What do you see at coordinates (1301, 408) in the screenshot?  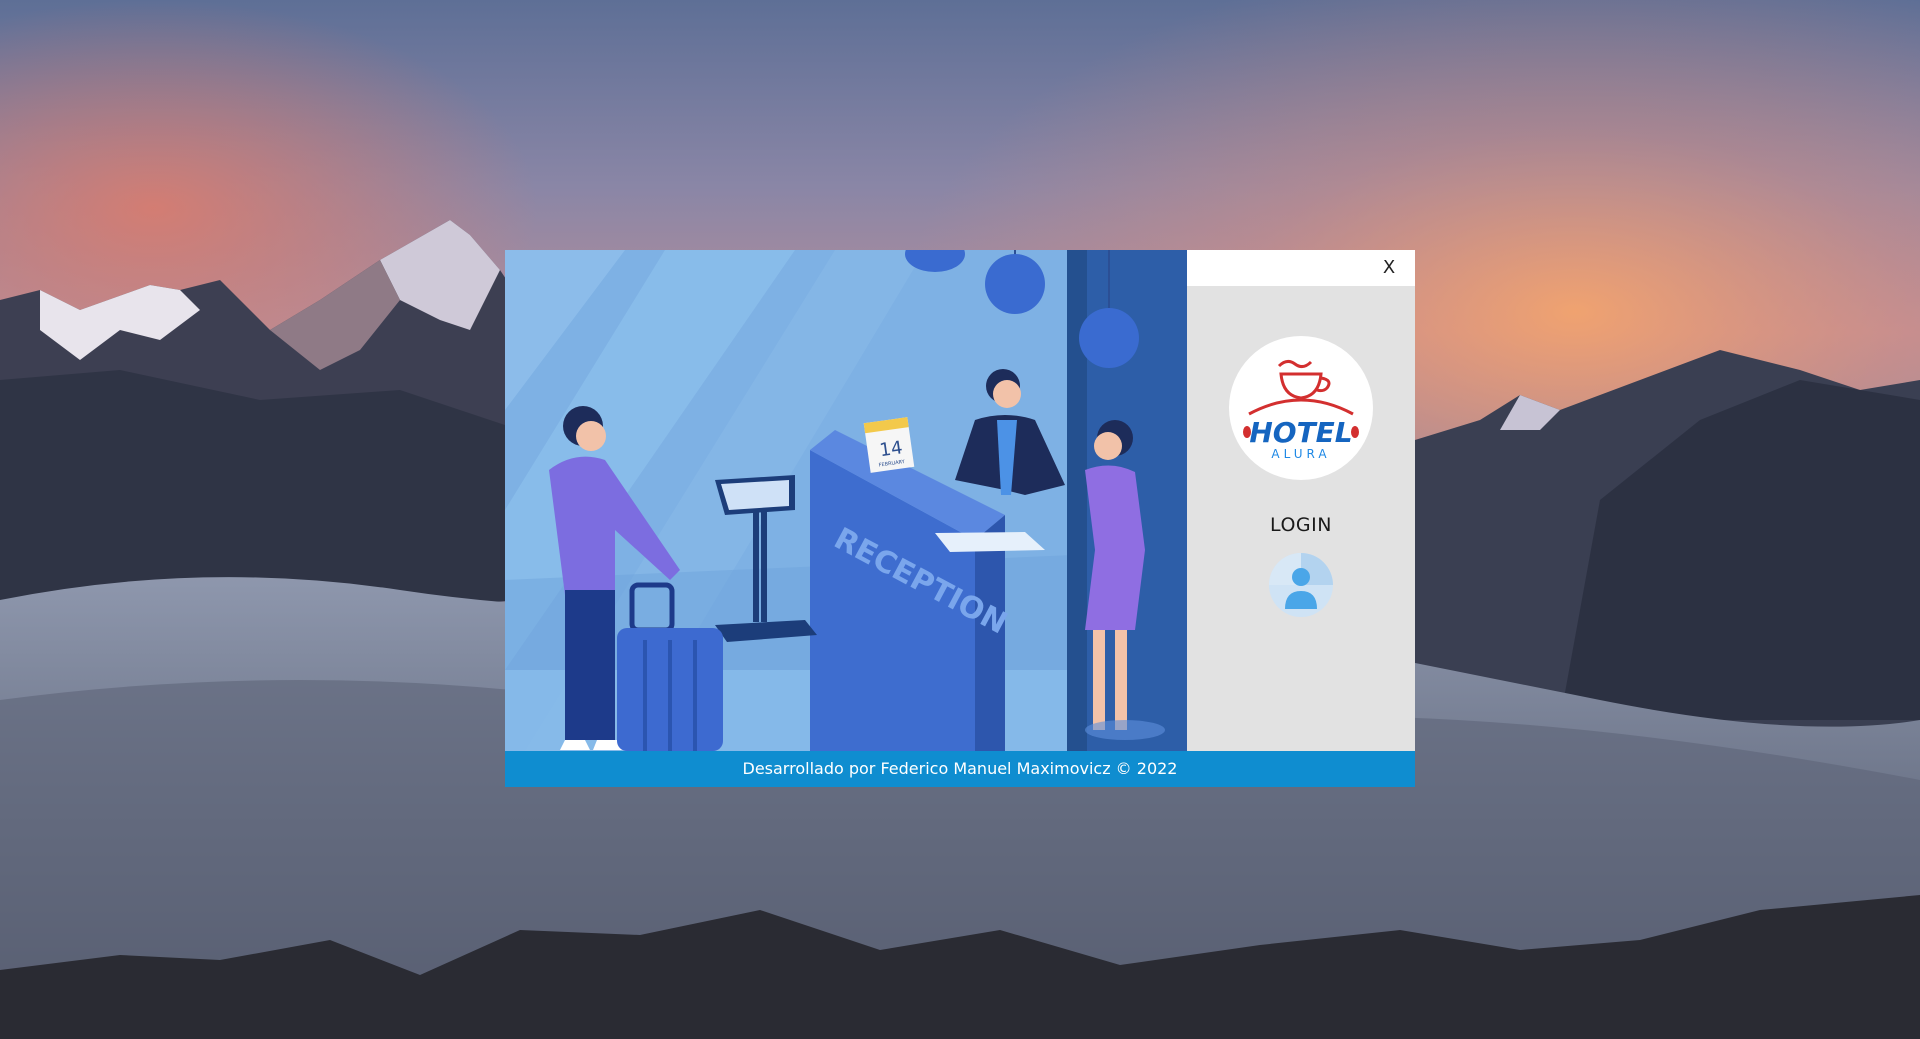 I see `hotel-alura-logo: HOTEL ALURA` at bounding box center [1301, 408].